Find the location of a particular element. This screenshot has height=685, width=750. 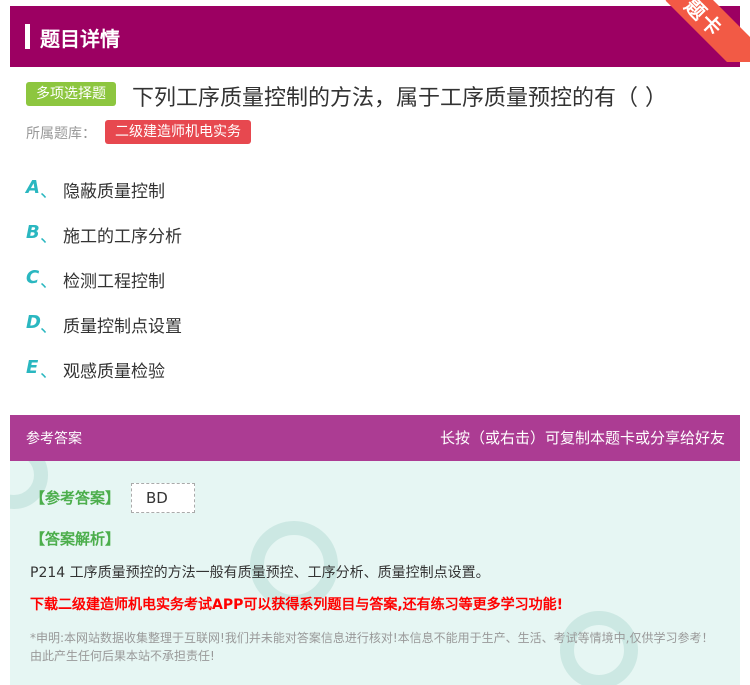

analysis-label: 【答案解析】 is located at coordinates (75, 539).